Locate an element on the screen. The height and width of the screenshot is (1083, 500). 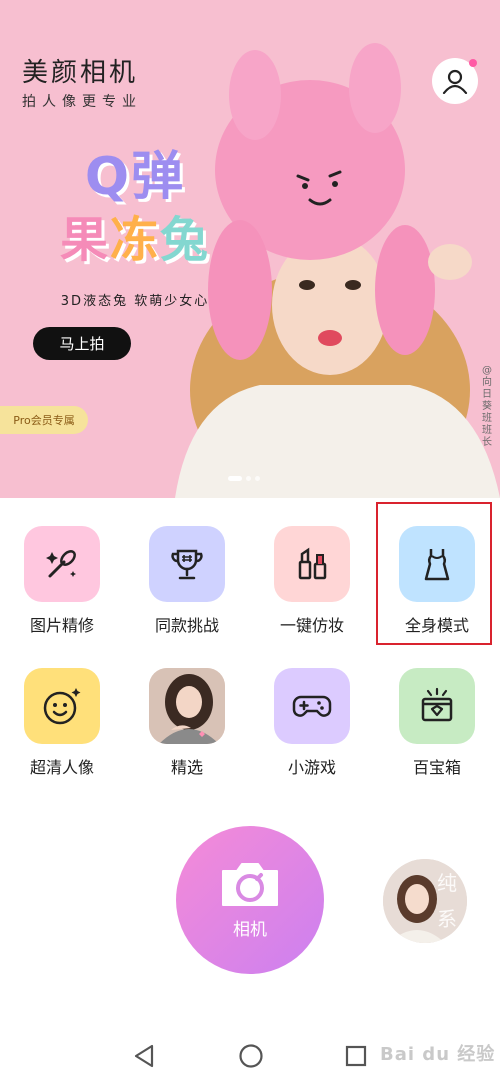
promo-char: 冻 is located at coordinates (134, 240).